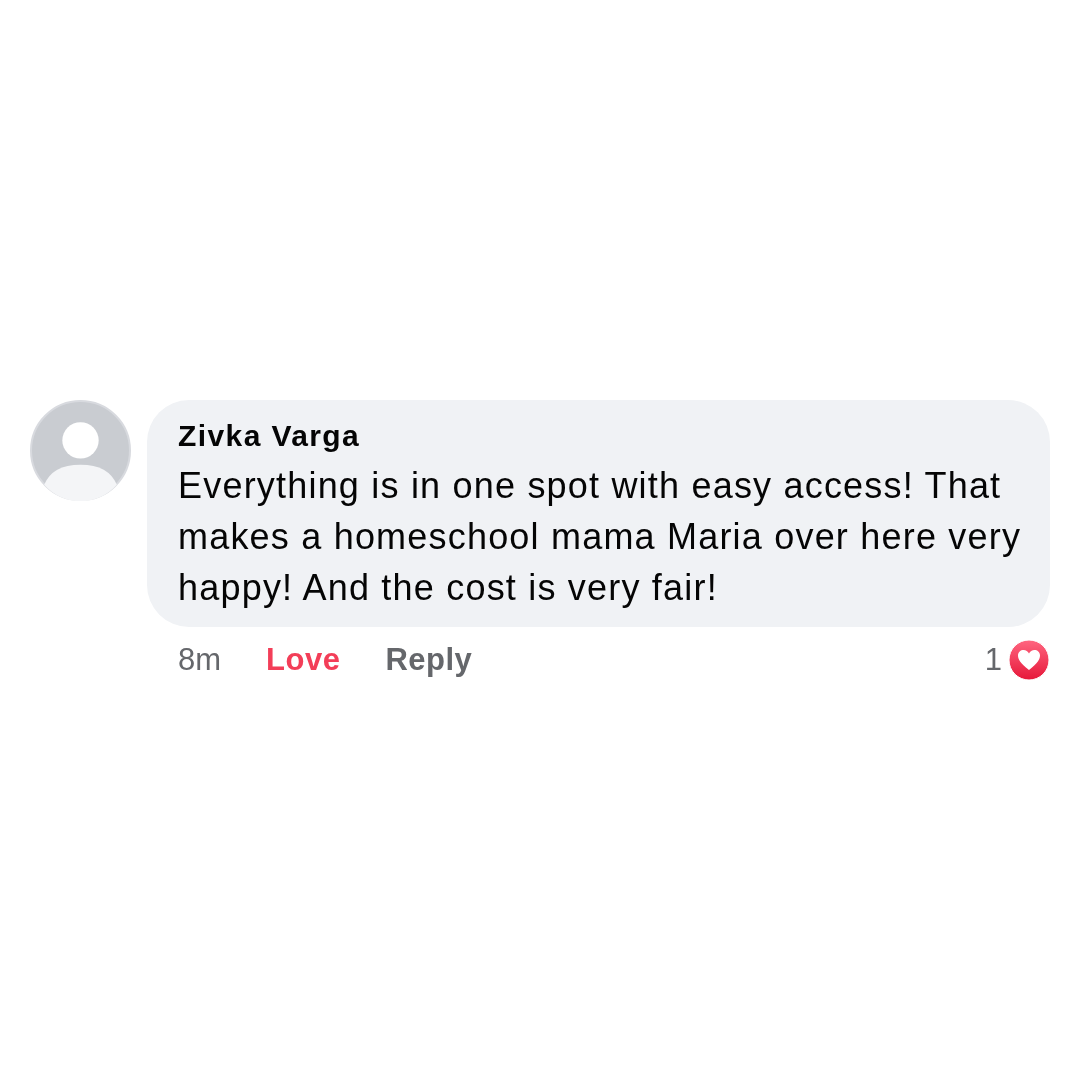 This screenshot has width=1080, height=1080. What do you see at coordinates (269, 435) in the screenshot?
I see `author-name: Zivka Varga` at bounding box center [269, 435].